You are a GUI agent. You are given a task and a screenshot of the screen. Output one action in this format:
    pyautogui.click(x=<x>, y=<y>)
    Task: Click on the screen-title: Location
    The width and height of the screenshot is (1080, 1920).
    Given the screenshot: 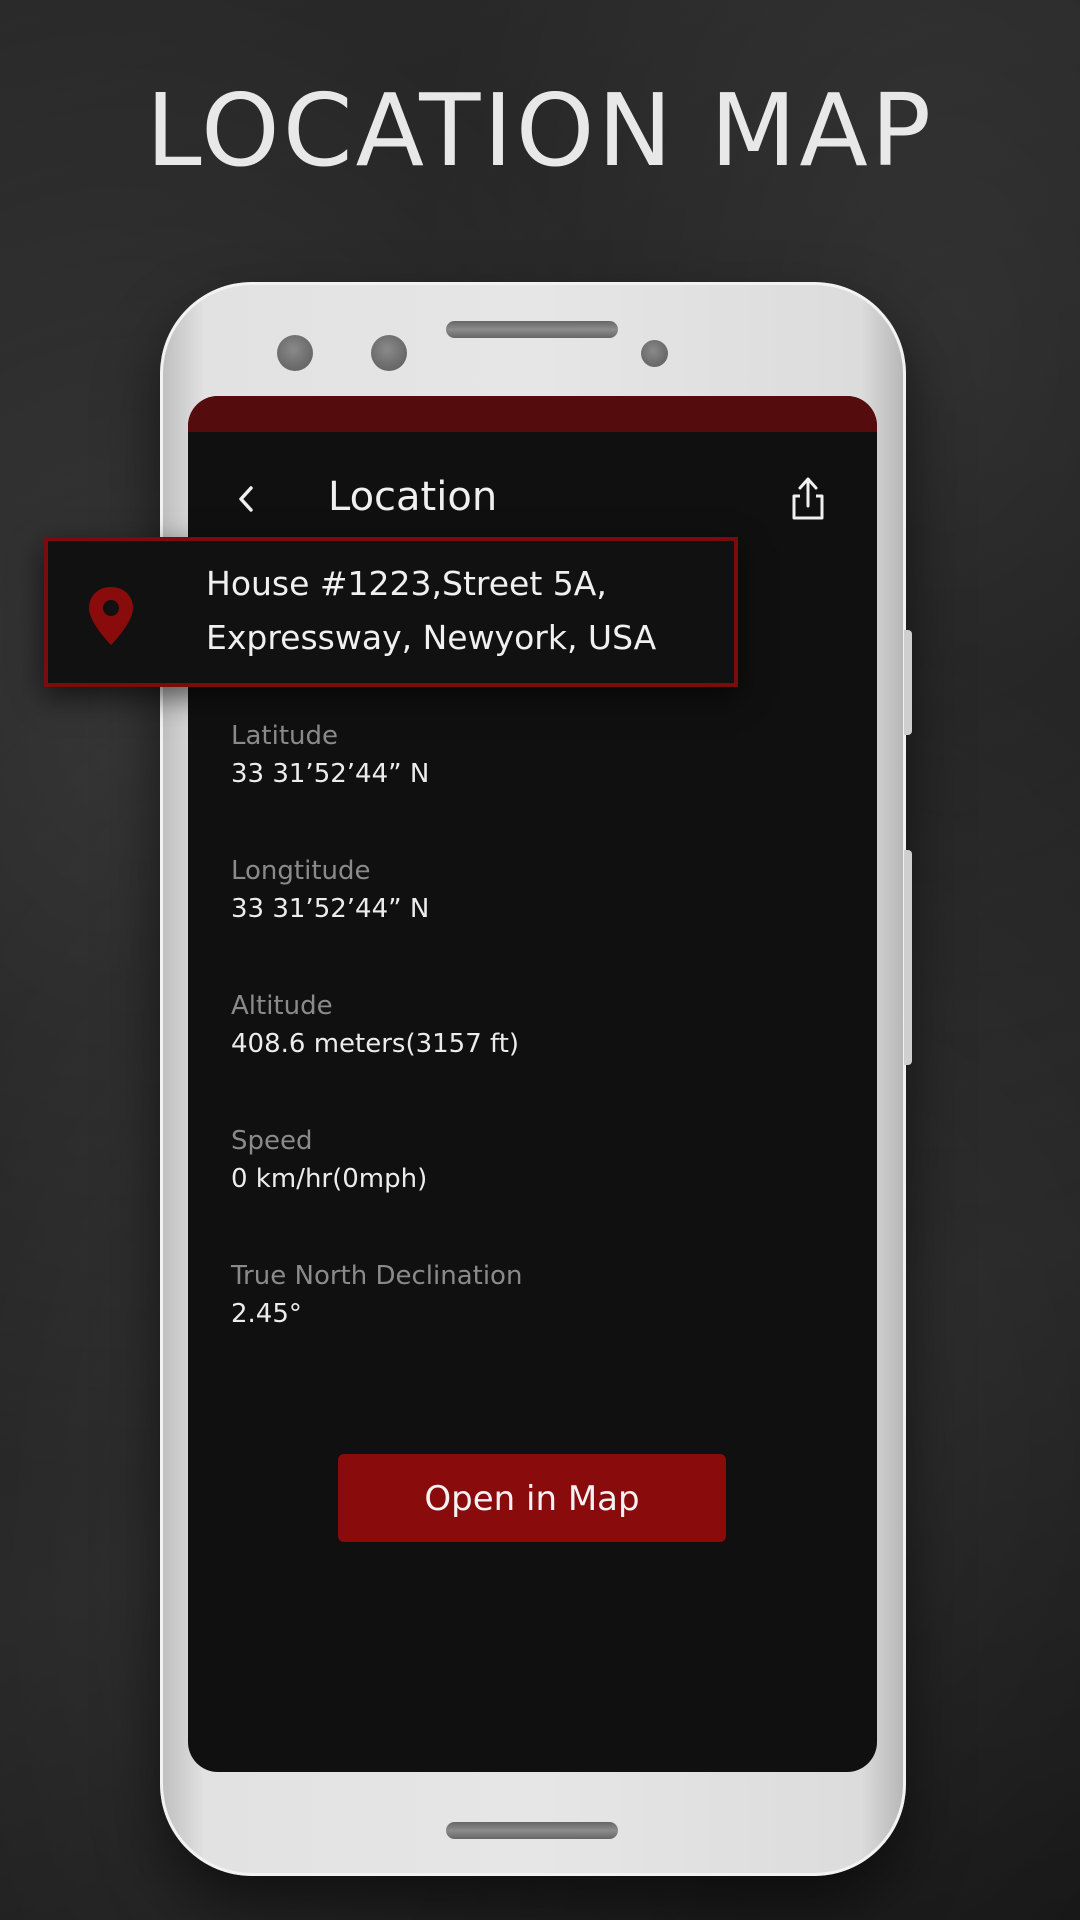 What is the action you would take?
    pyautogui.click(x=413, y=497)
    